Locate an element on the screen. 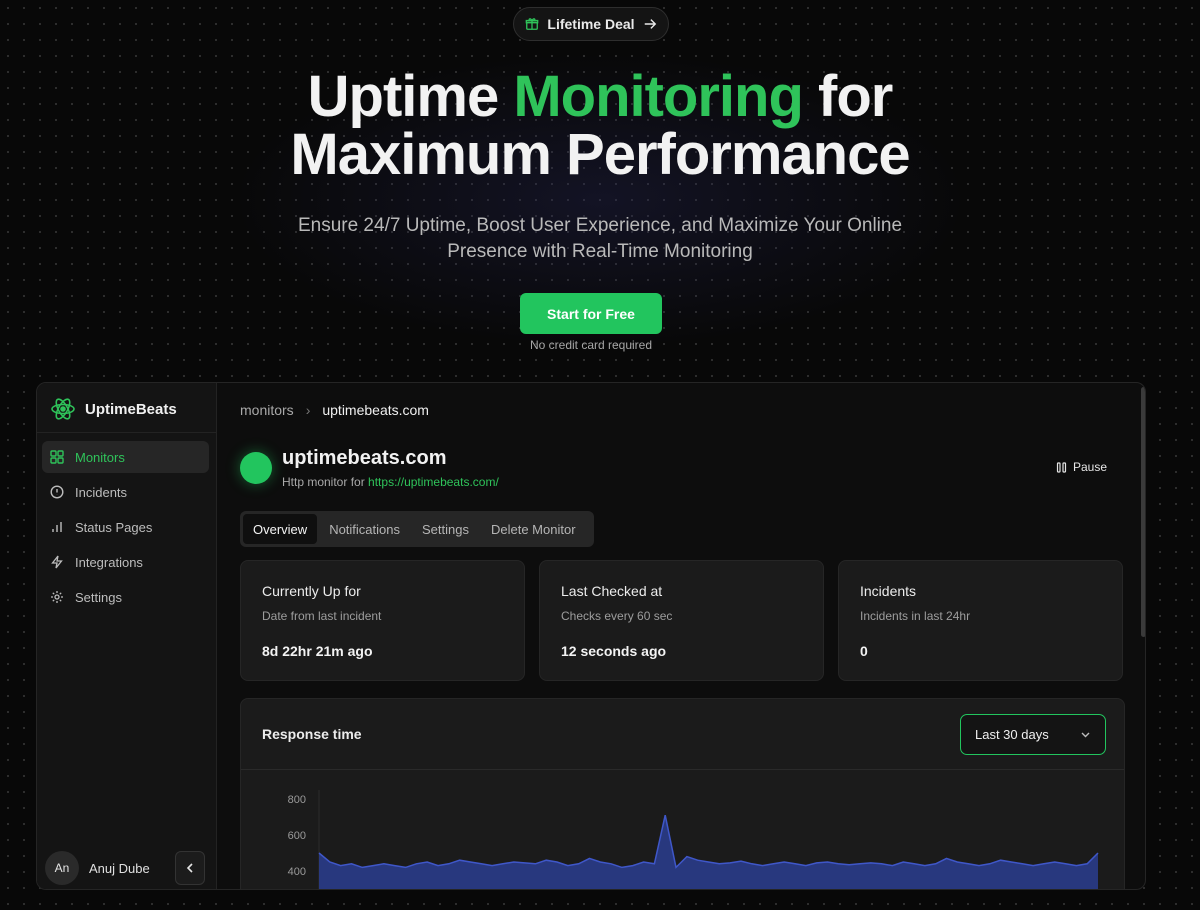  scrollbar is located at coordinates (1143, 512).